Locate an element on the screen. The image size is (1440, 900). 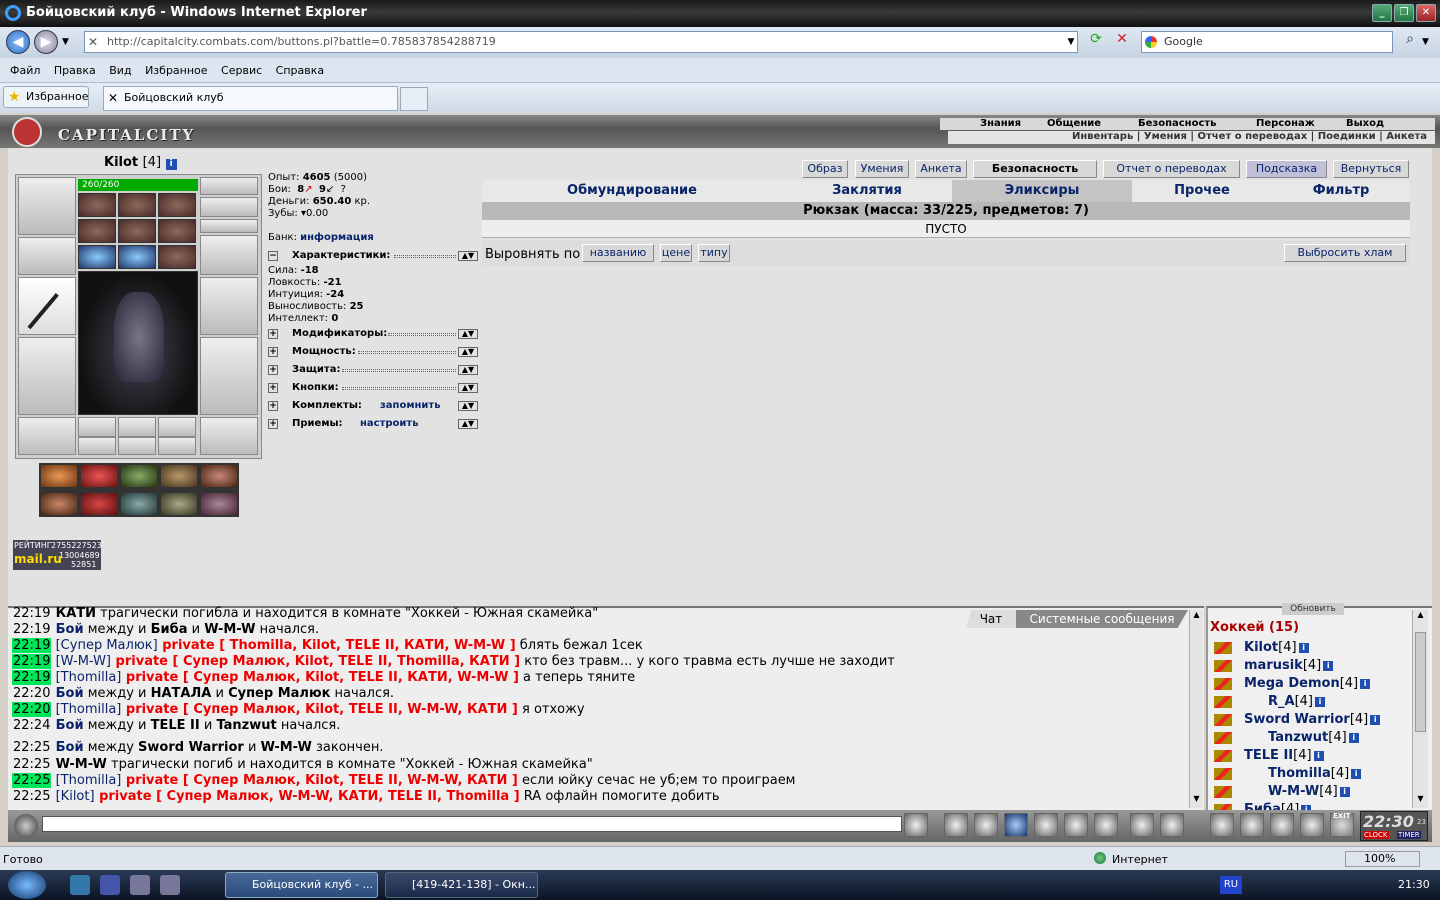
search-input: Google is located at coordinates (1267, 42).